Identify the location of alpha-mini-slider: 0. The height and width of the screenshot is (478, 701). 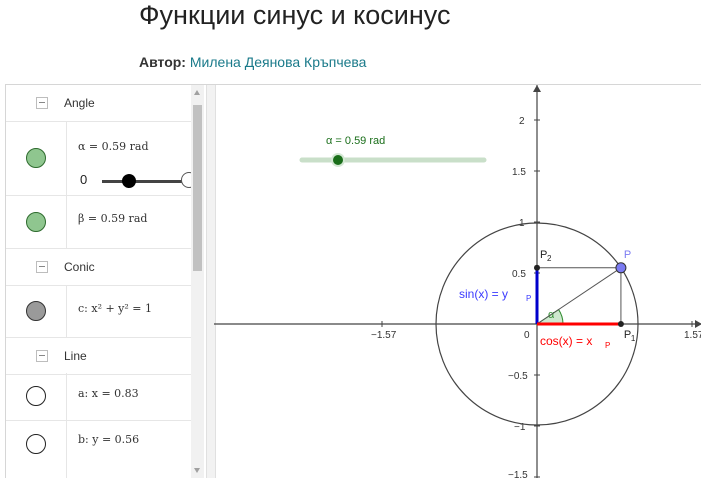
(137, 182).